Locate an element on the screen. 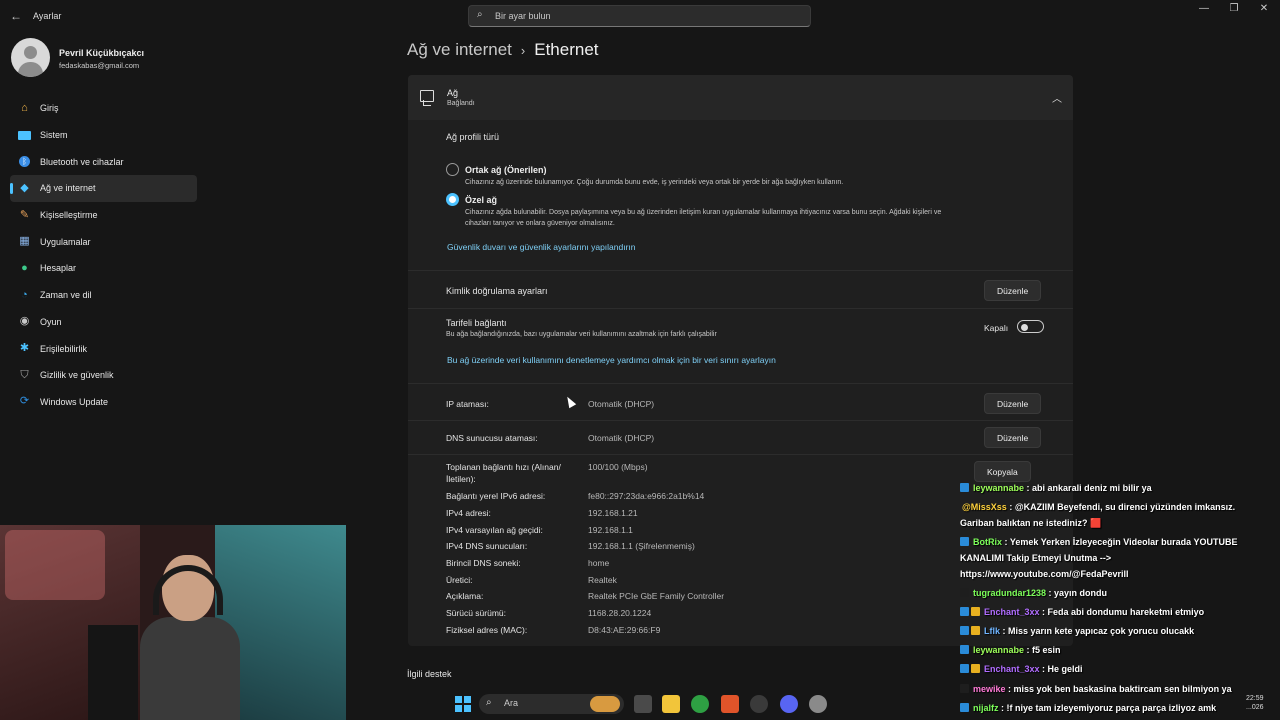 The width and height of the screenshot is (1280, 720). file-explorer-icon is located at coordinates (671, 704).